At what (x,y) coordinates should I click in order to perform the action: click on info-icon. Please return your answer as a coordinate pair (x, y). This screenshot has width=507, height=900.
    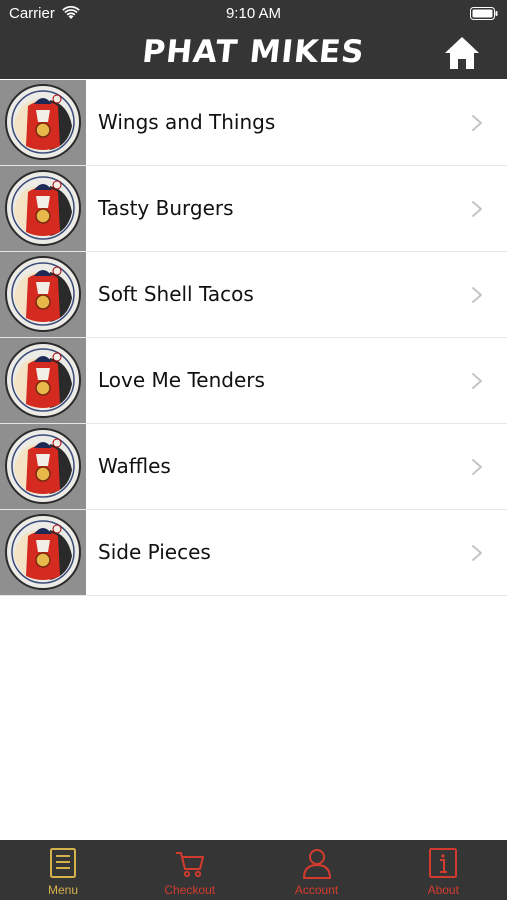
    Looking at the image, I should click on (443, 863).